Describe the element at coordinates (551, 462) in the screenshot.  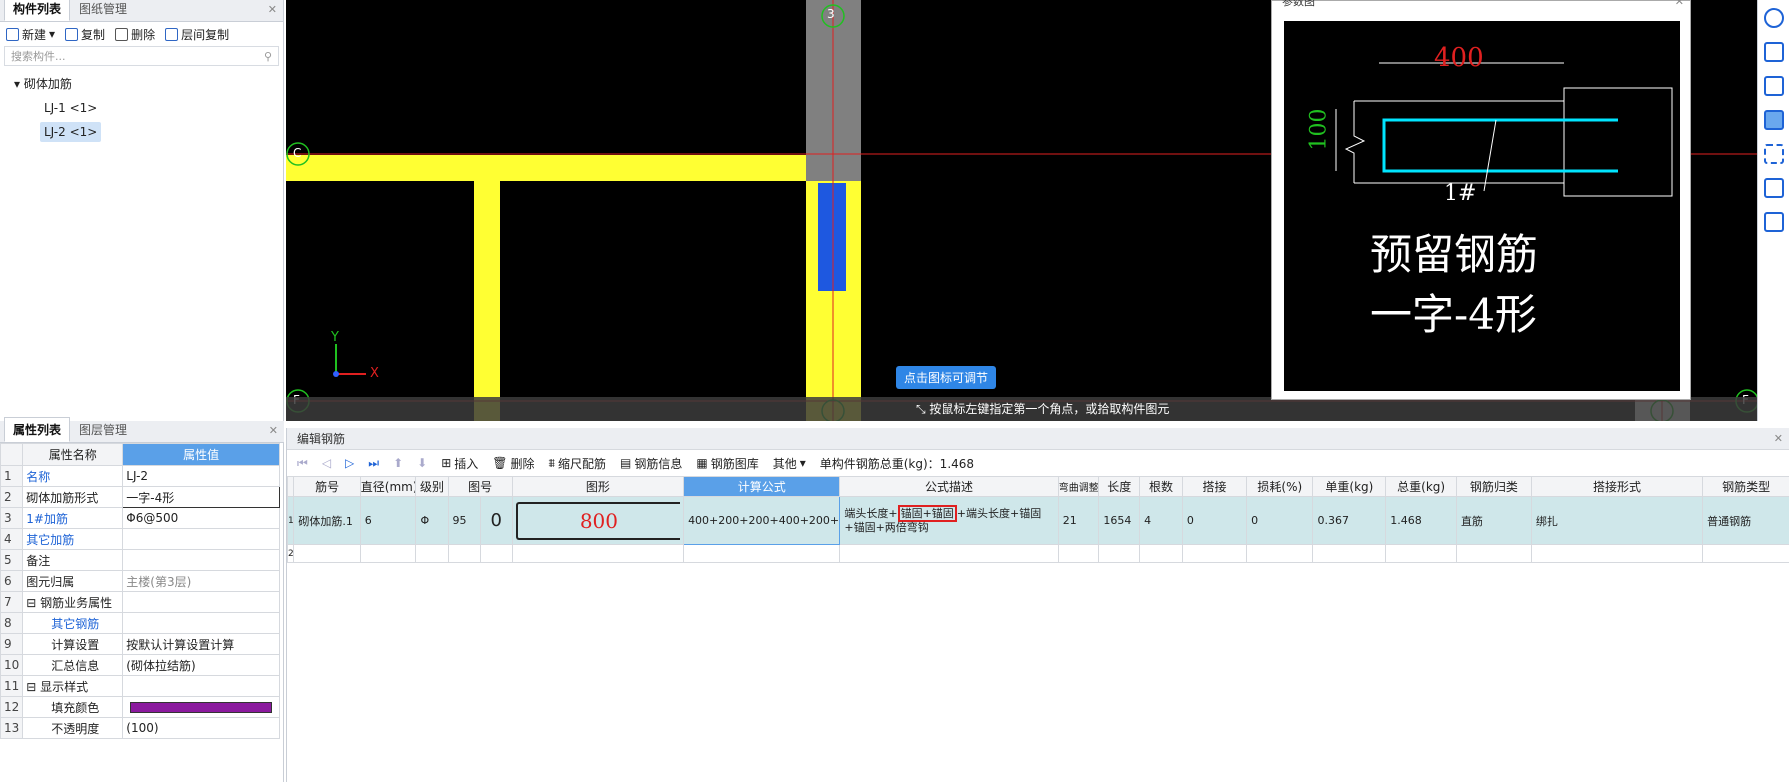
I see `scale-icon: ⩩` at that location.